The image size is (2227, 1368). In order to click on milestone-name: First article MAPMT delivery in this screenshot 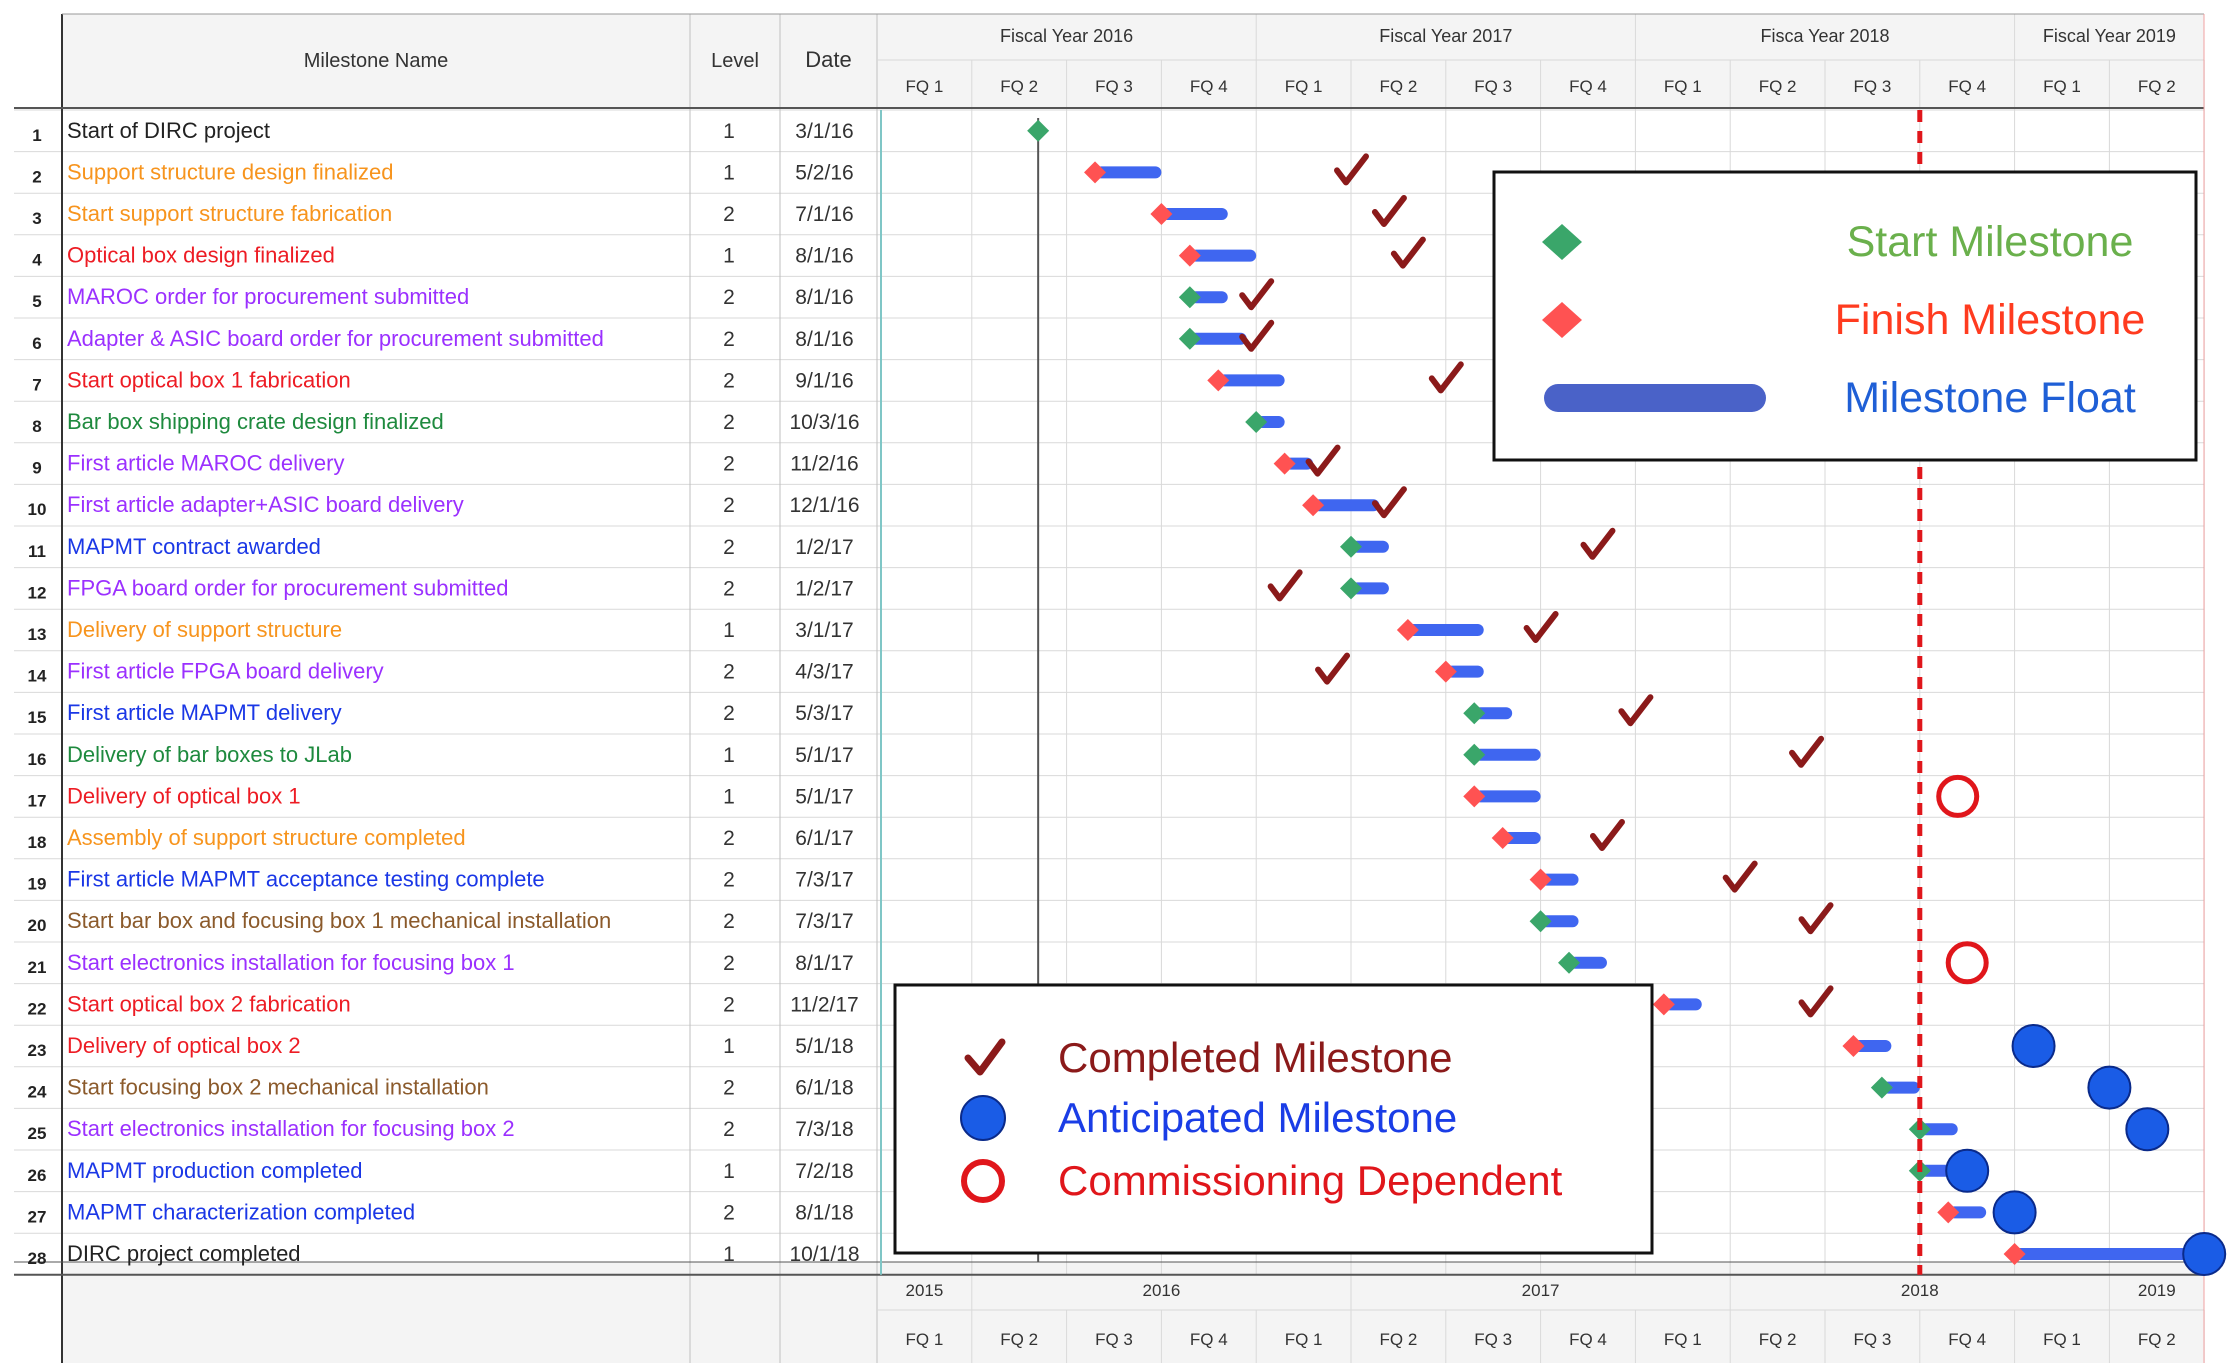, I will do `click(204, 712)`.